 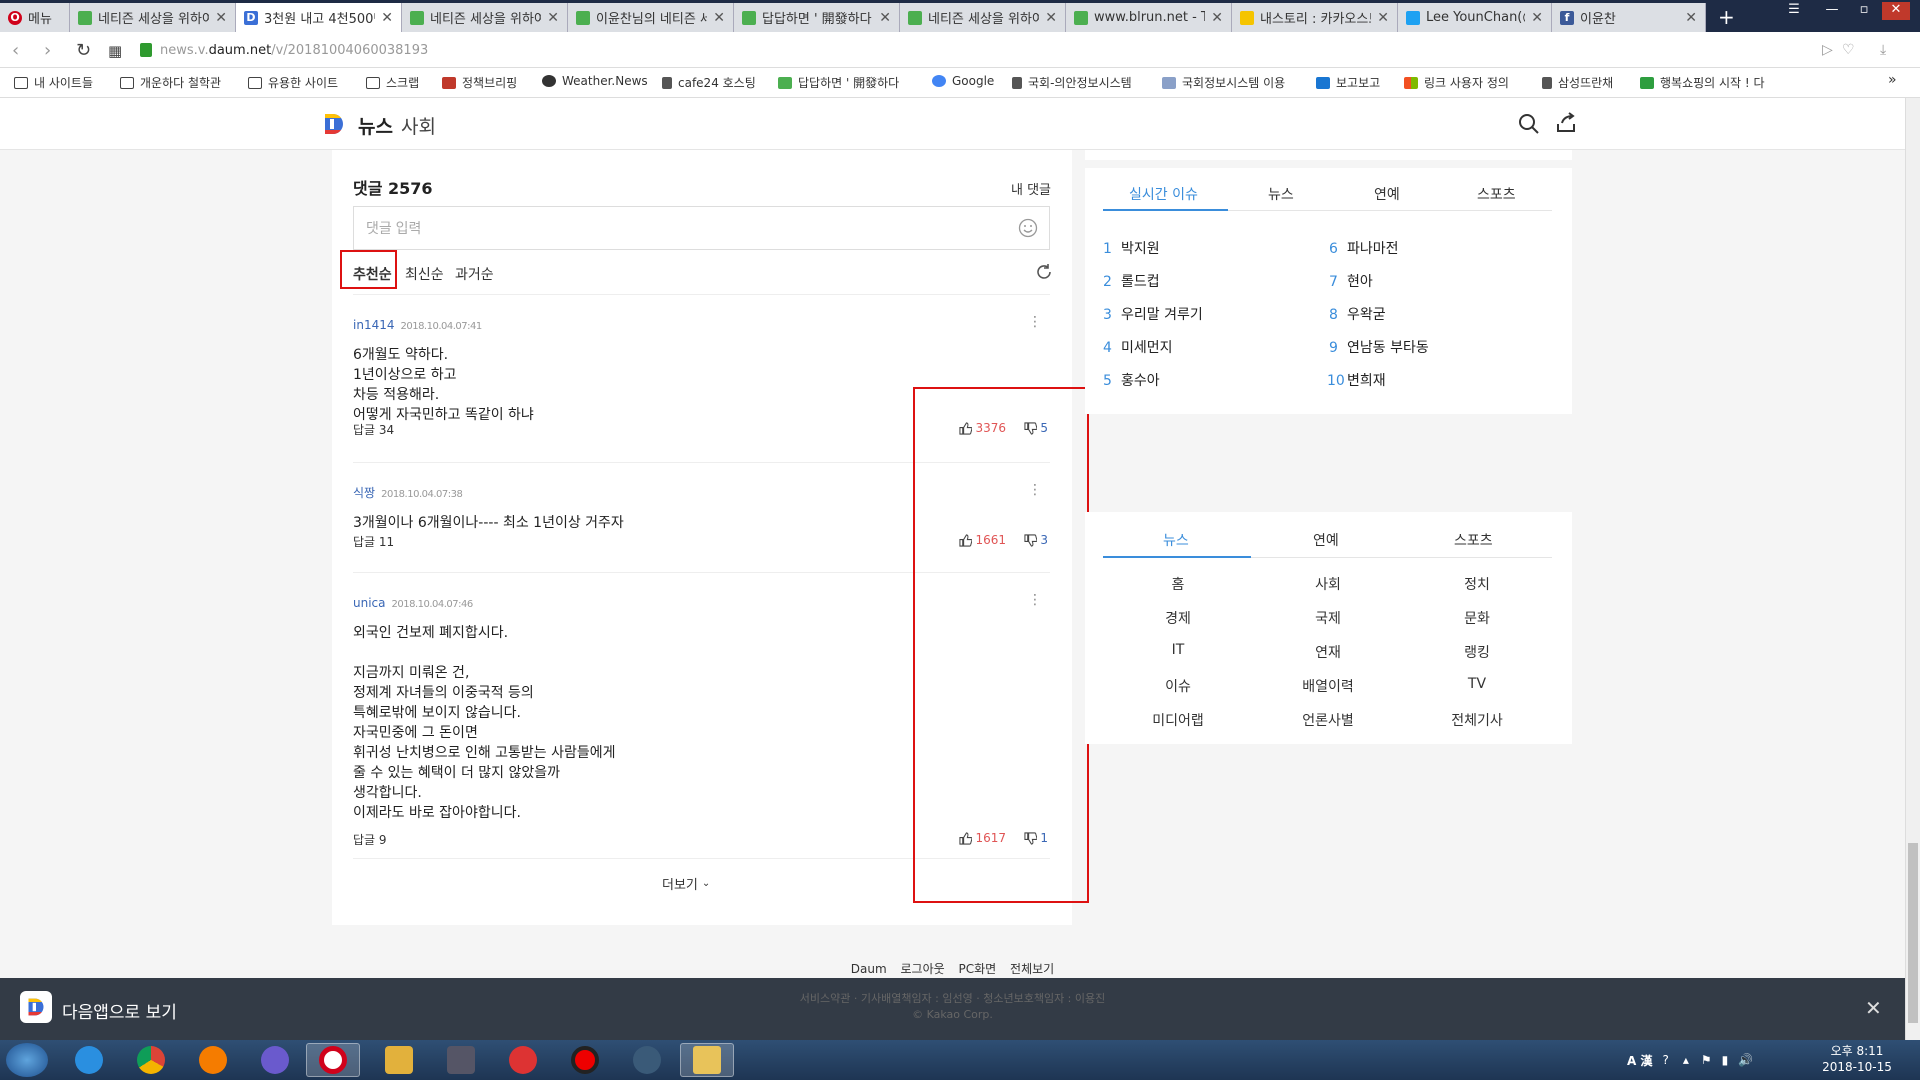 I want to click on browser-tab: f 이윤찬 ✕, so click(x=1629, y=17).